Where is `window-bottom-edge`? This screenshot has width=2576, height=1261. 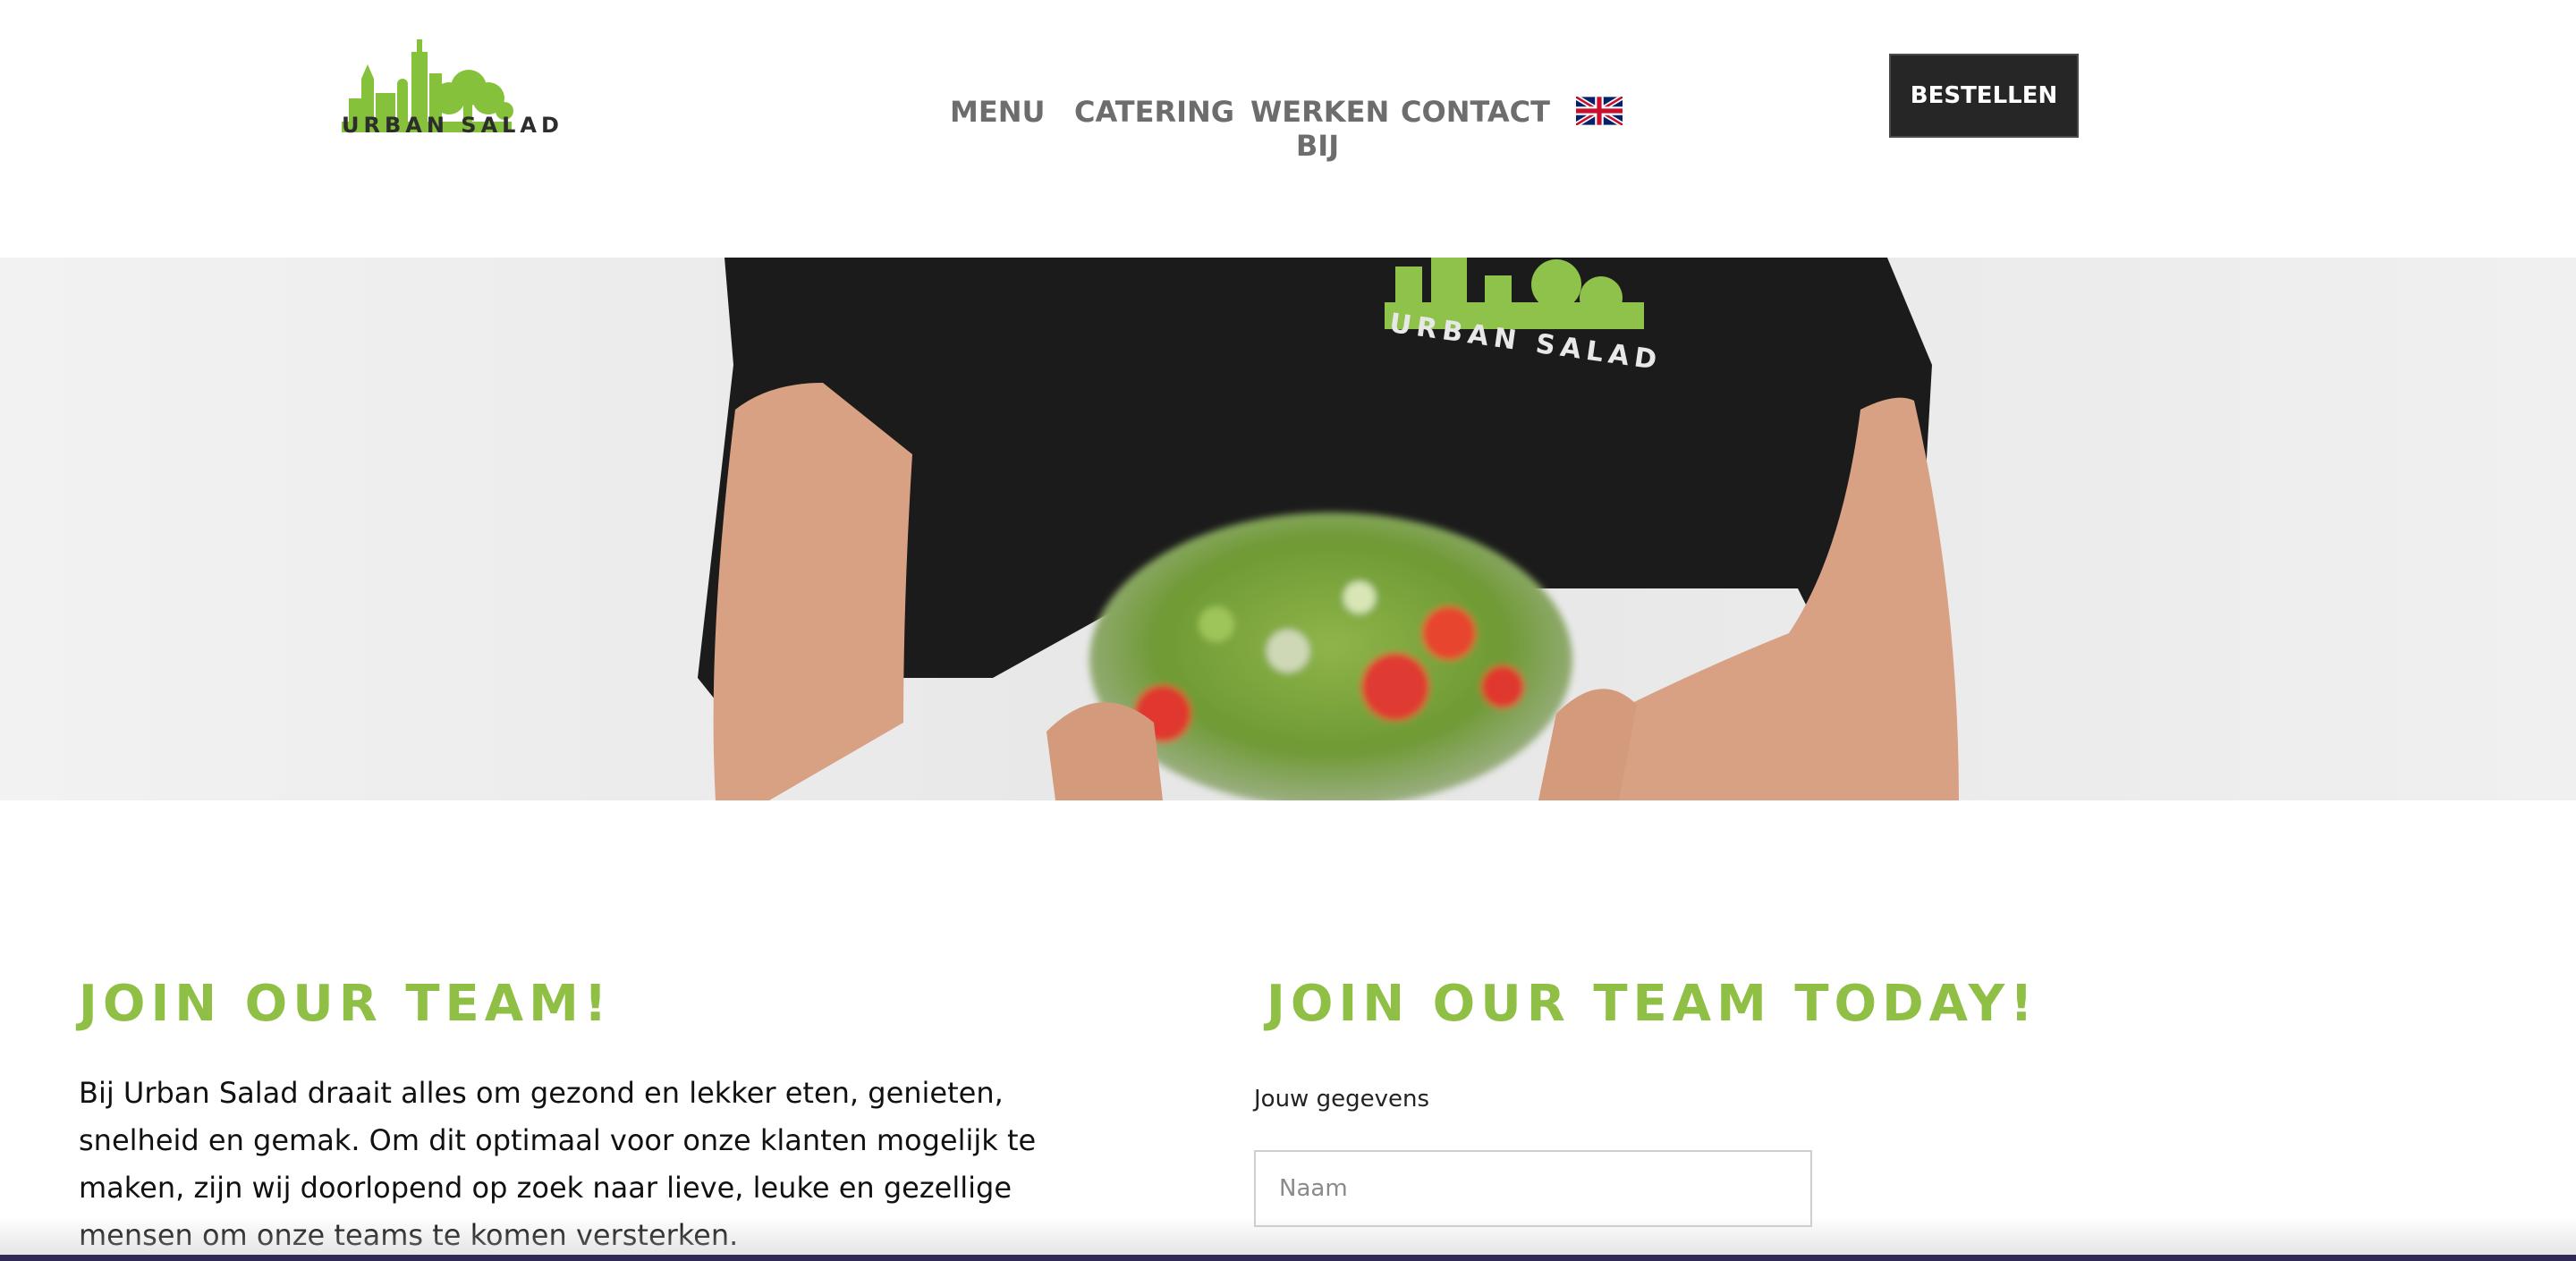 window-bottom-edge is located at coordinates (1288, 1258).